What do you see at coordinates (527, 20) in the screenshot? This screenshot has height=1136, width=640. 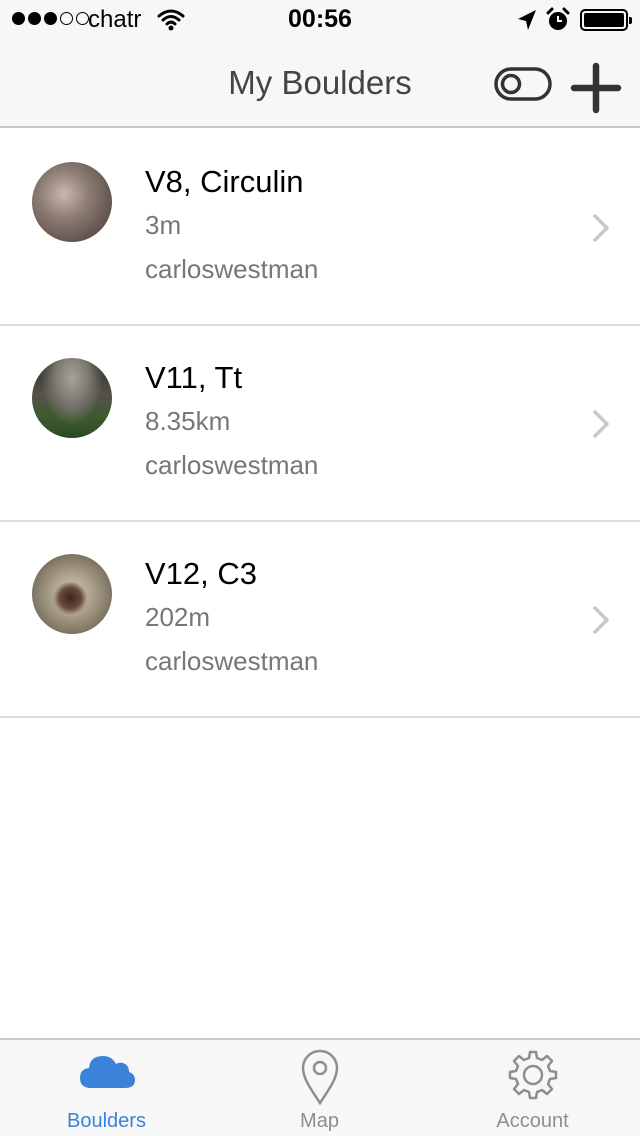 I see `location-arrow-icon` at bounding box center [527, 20].